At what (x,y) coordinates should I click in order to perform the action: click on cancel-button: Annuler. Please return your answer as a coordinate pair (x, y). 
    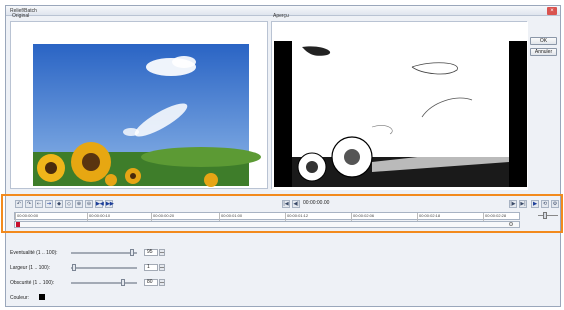
    Looking at the image, I should click on (543, 52).